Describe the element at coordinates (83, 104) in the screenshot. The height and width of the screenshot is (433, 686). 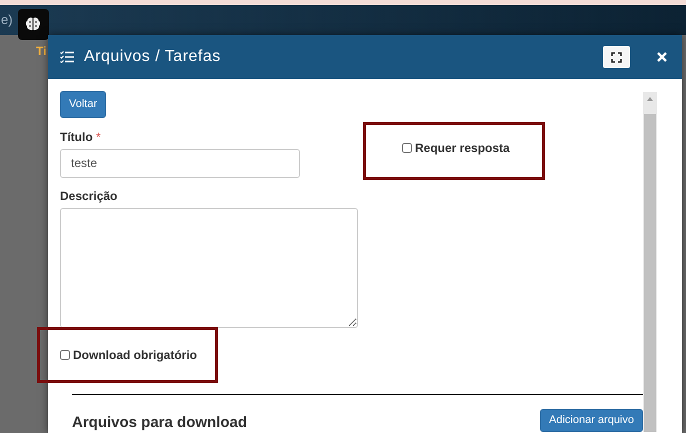
I see `back-button: Voltar` at that location.